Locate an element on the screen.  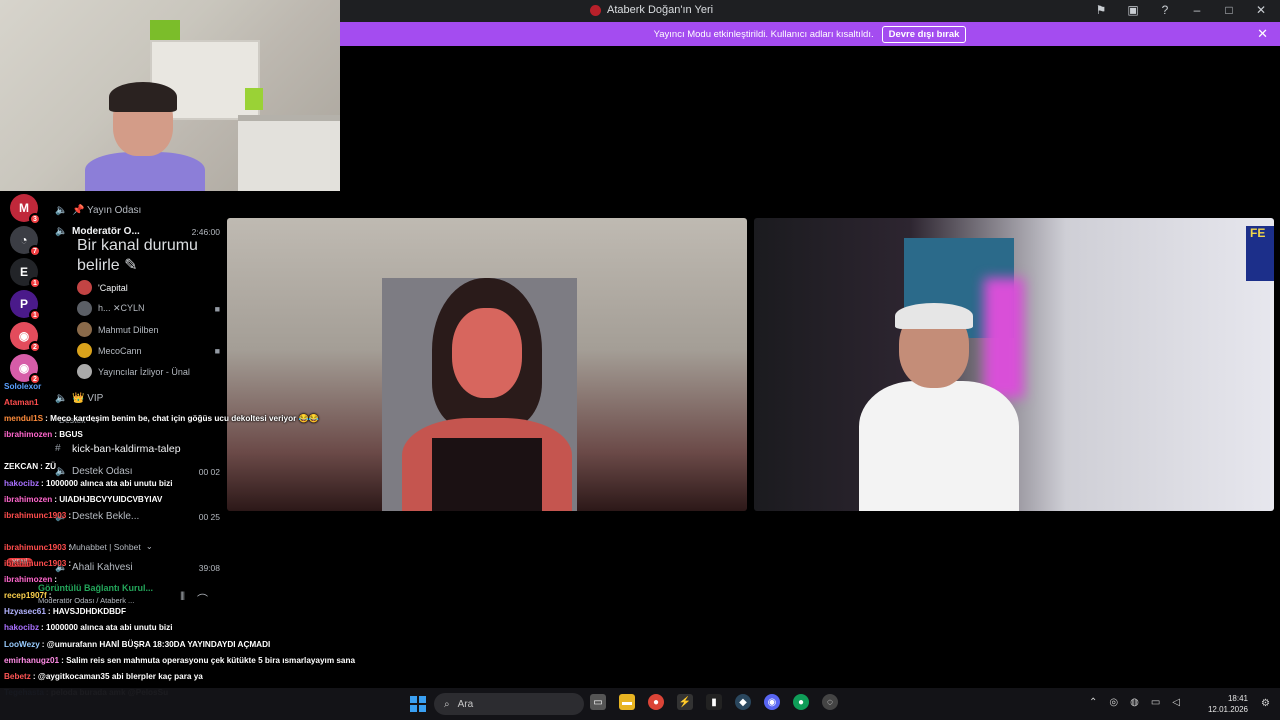
chat-message: Sololexor is located at coordinates (184, 390).